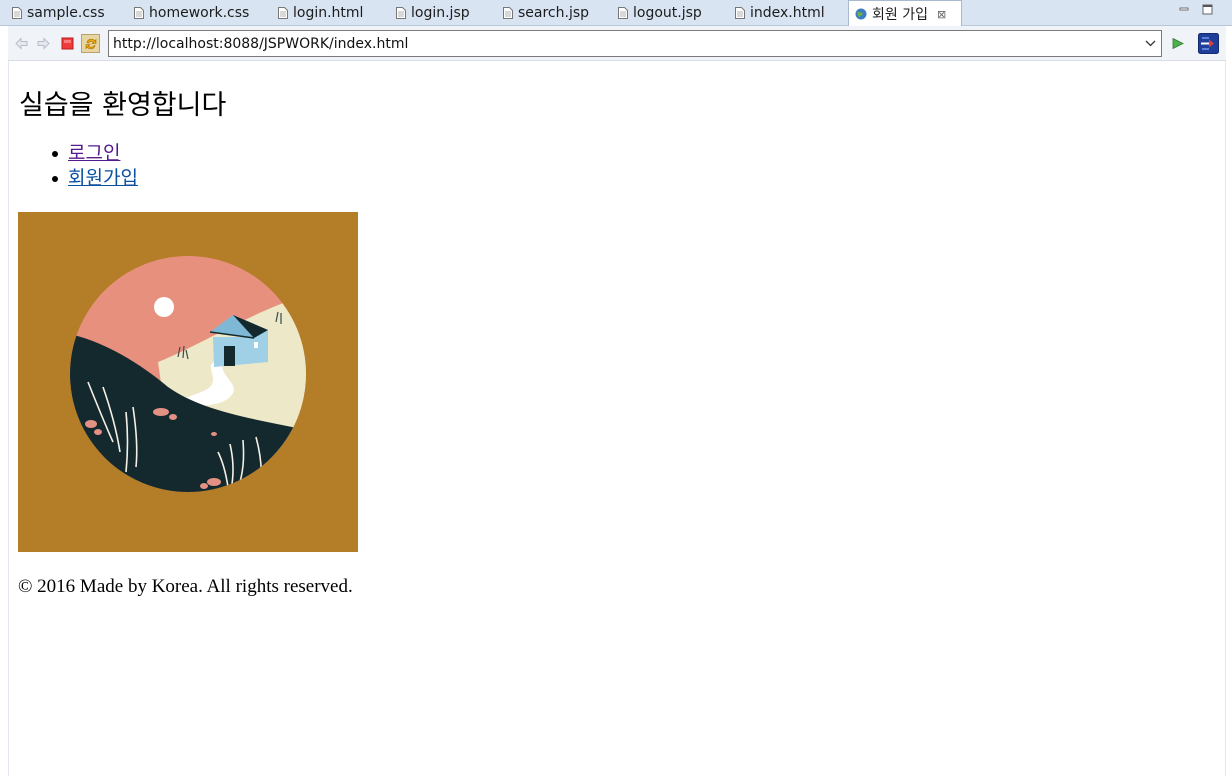  I want to click on external-browser-icon, so click(1208, 43).